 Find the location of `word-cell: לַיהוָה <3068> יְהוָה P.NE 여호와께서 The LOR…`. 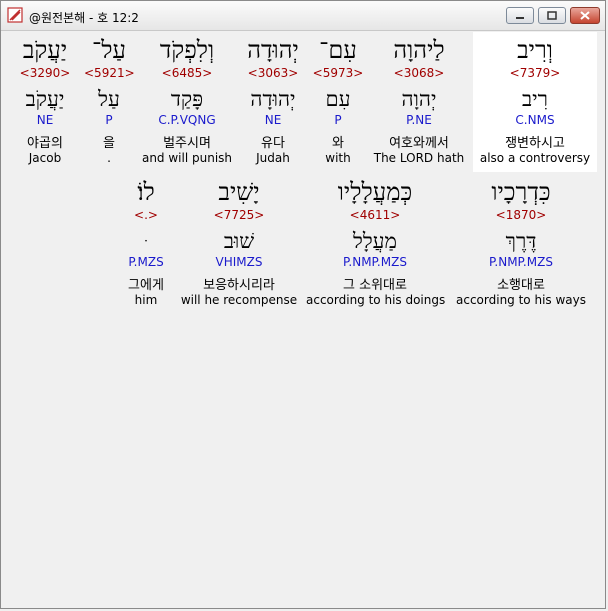

word-cell: לַיהוָה <3068> יְהוָה P.NE 여호와께서 The LOR… is located at coordinates (419, 102).